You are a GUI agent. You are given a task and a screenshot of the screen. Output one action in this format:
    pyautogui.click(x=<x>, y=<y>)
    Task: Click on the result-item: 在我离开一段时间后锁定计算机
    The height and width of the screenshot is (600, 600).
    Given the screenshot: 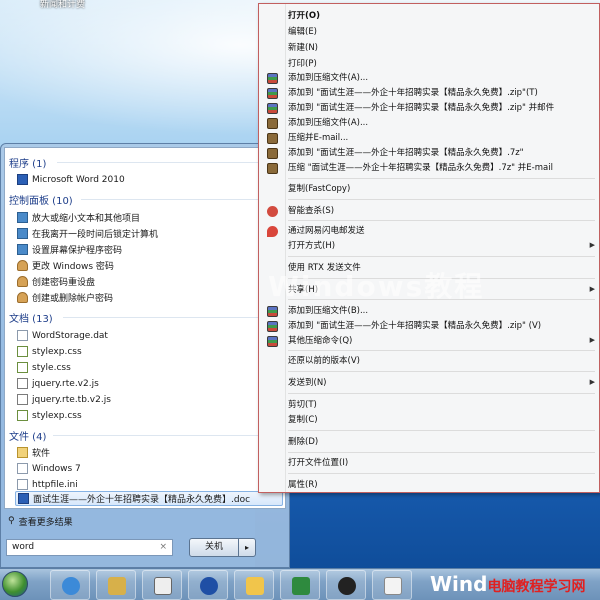 What is the action you would take?
    pyautogui.click(x=87, y=233)
    